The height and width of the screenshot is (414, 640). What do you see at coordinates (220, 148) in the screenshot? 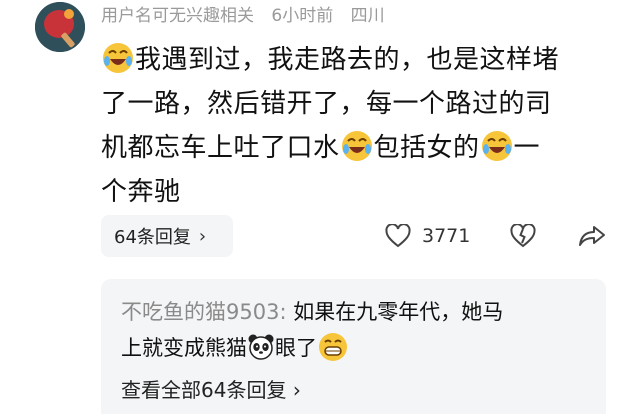
I see `comment-text-3: 机都忘车上吐了口水` at bounding box center [220, 148].